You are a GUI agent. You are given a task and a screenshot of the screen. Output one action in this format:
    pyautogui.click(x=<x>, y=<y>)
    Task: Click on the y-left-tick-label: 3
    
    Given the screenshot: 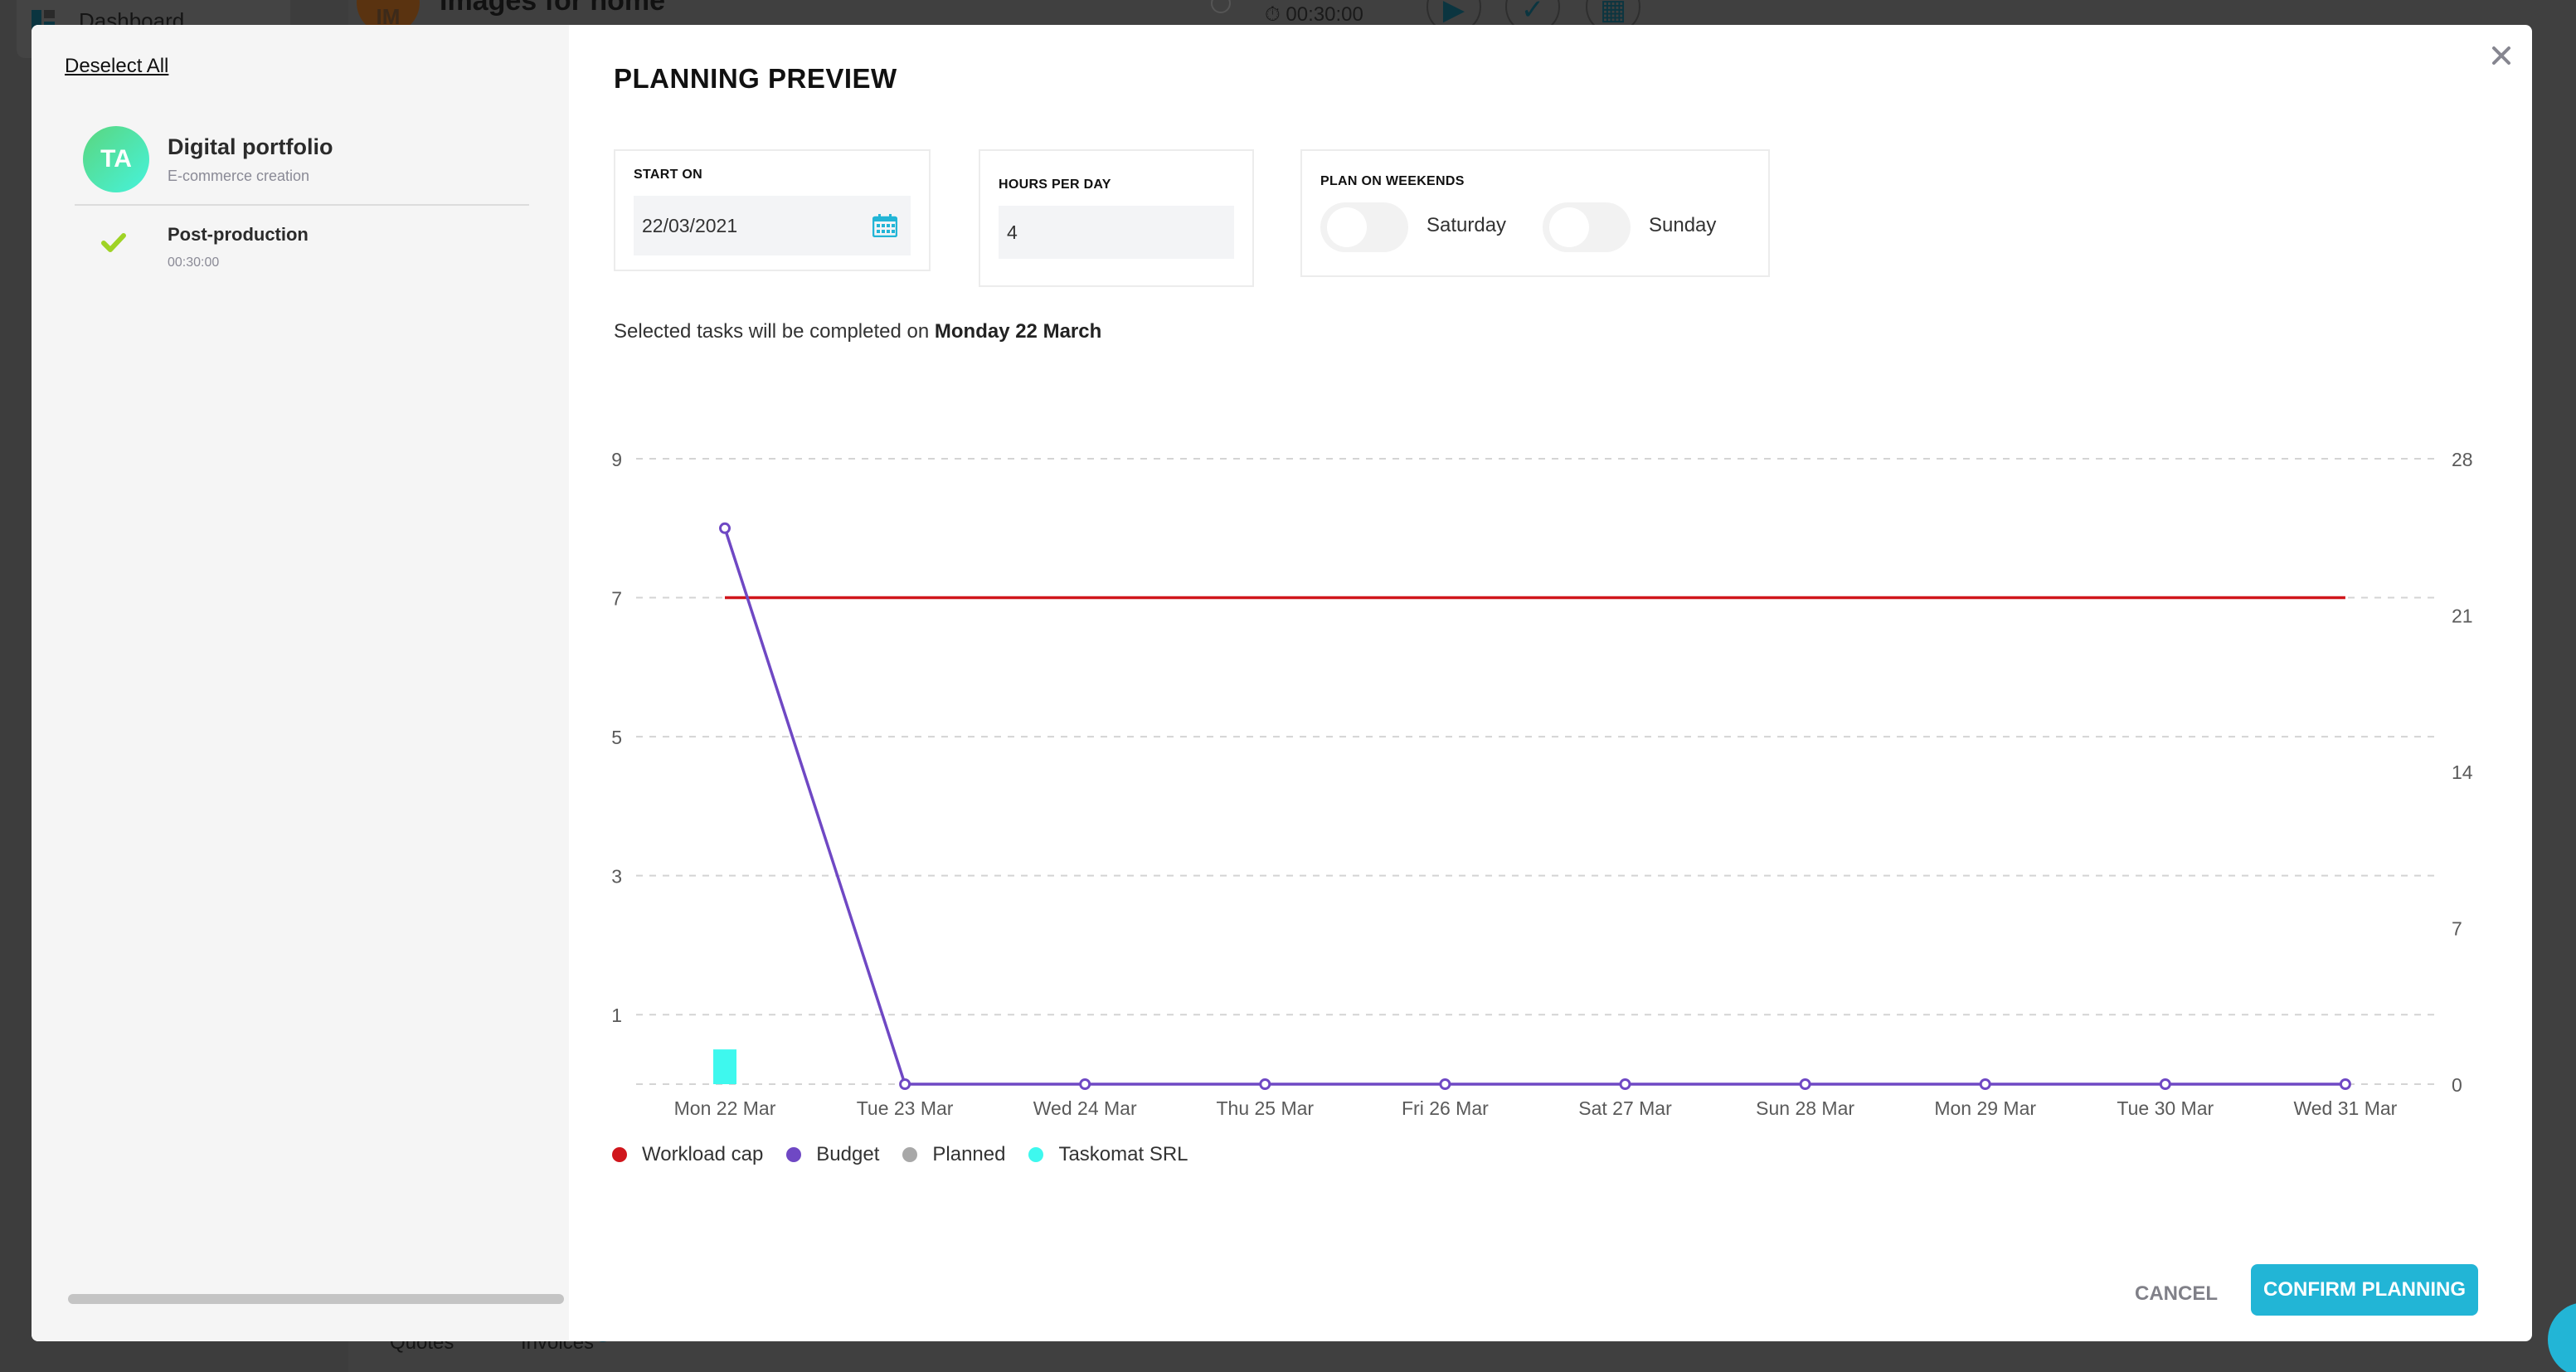 What is the action you would take?
    pyautogui.click(x=616, y=877)
    